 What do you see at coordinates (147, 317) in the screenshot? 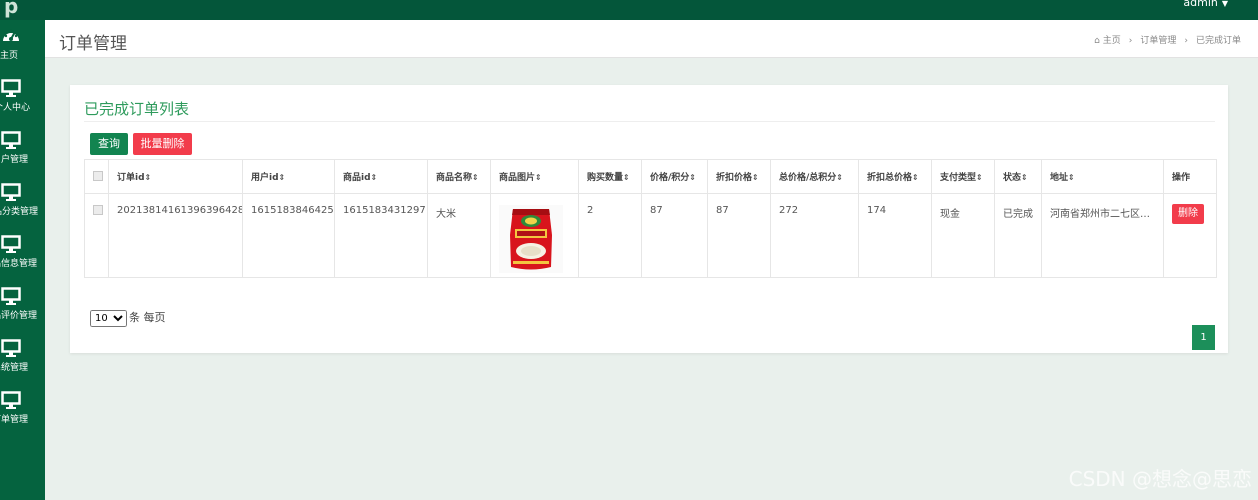
I see `per-page-label: 条 每页` at bounding box center [147, 317].